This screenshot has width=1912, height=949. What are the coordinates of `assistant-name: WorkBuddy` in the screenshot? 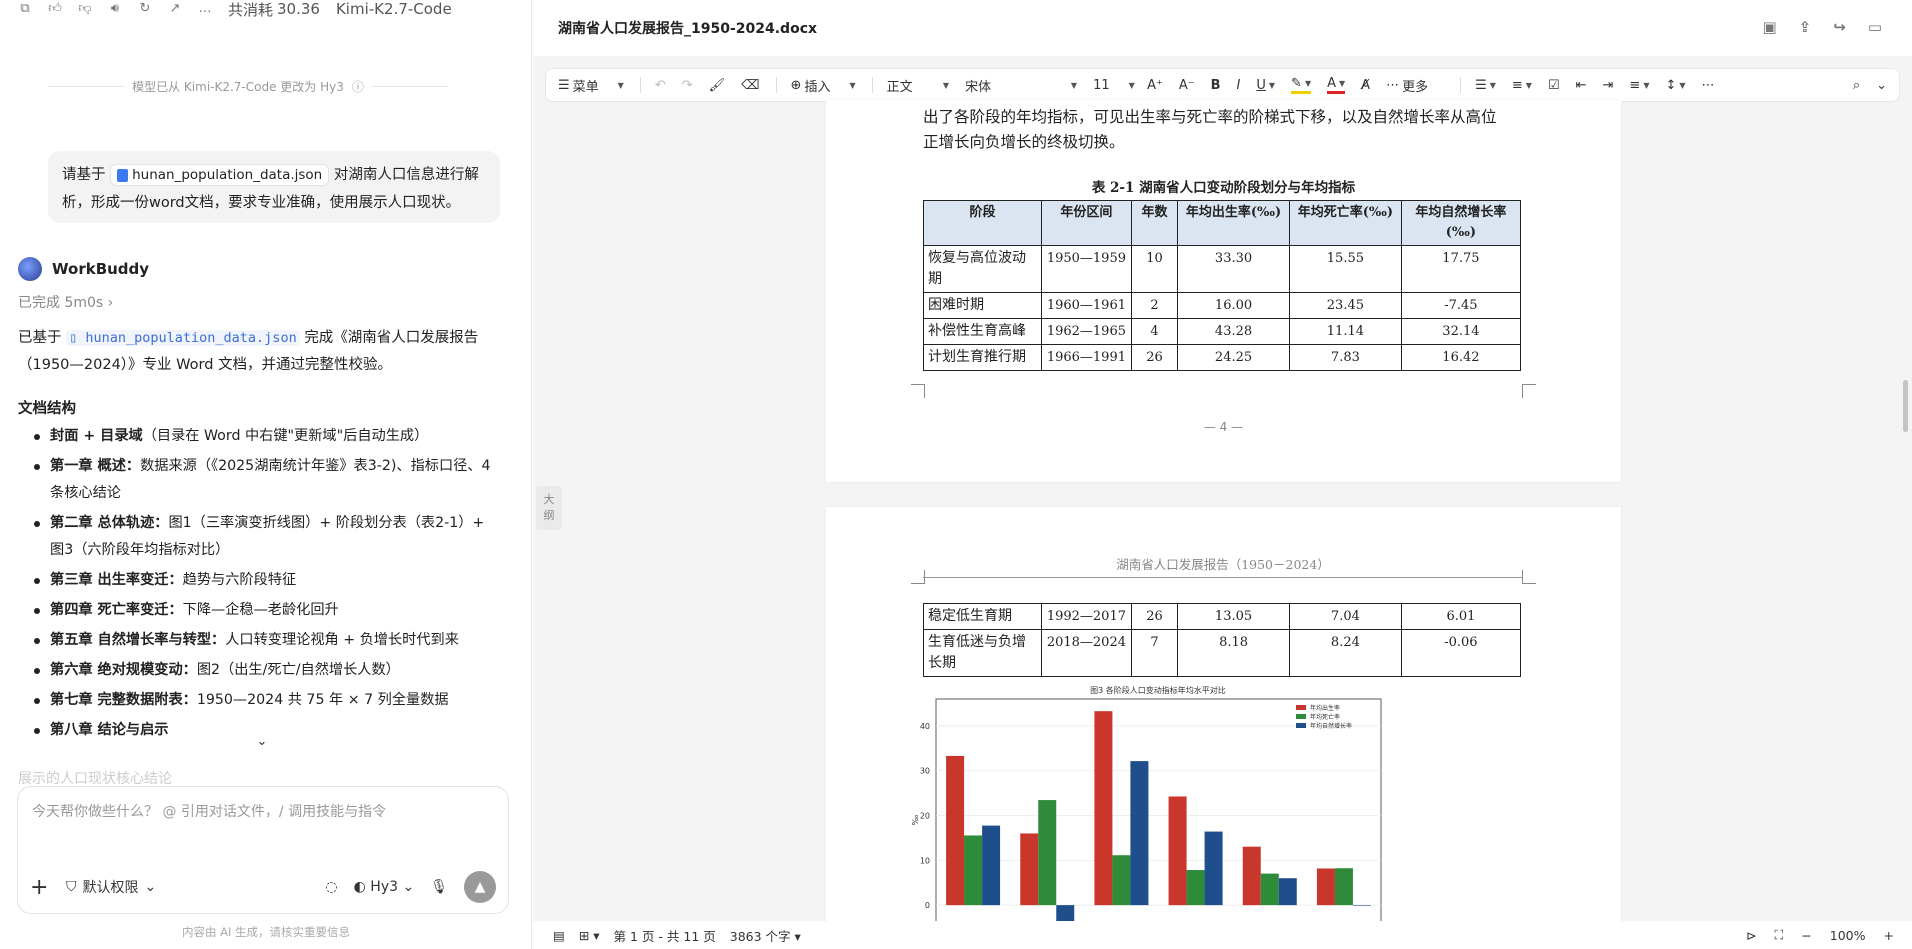 It's located at (101, 269).